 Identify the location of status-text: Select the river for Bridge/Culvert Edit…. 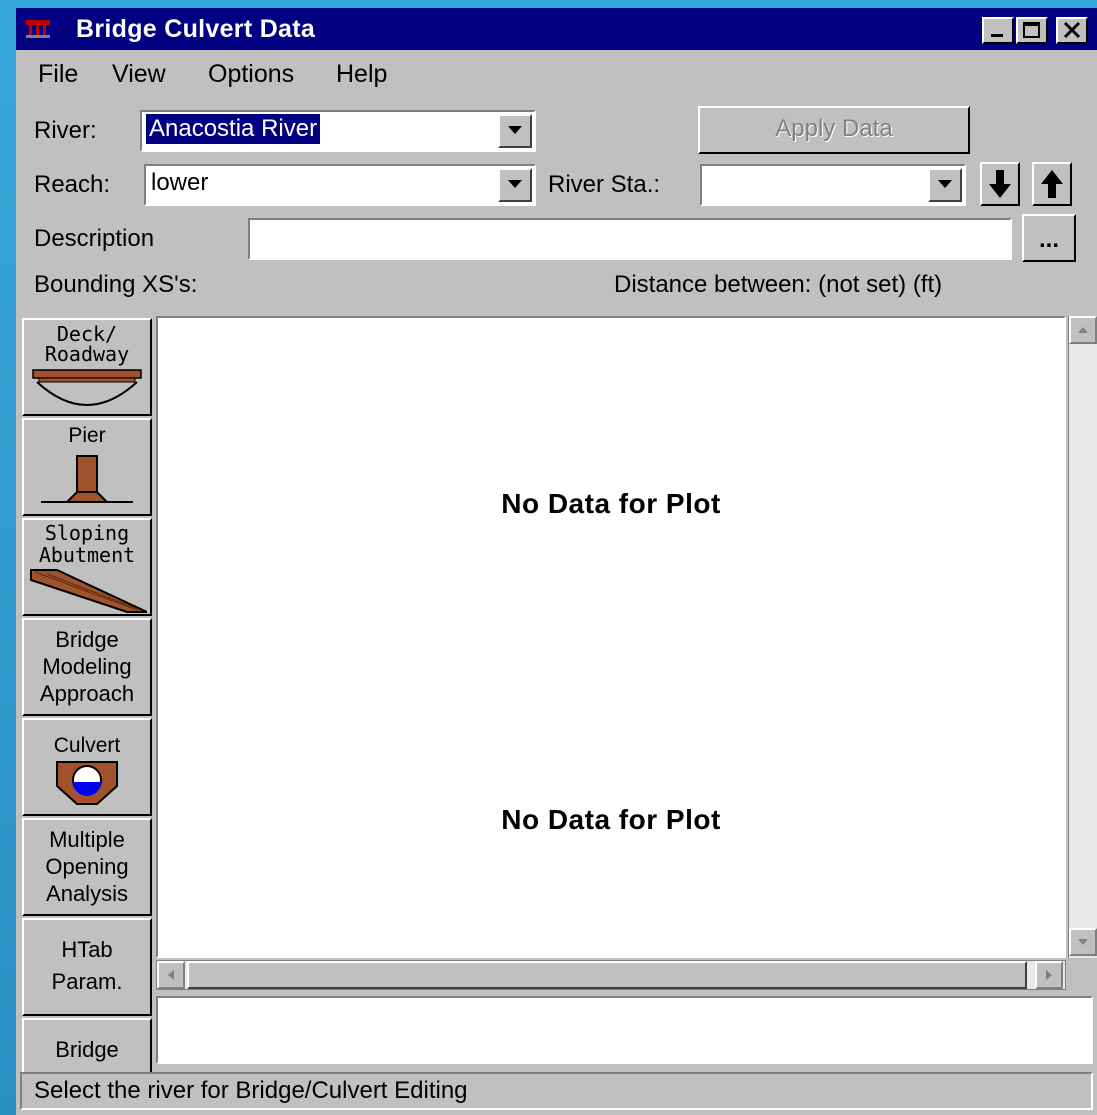
(251, 1090).